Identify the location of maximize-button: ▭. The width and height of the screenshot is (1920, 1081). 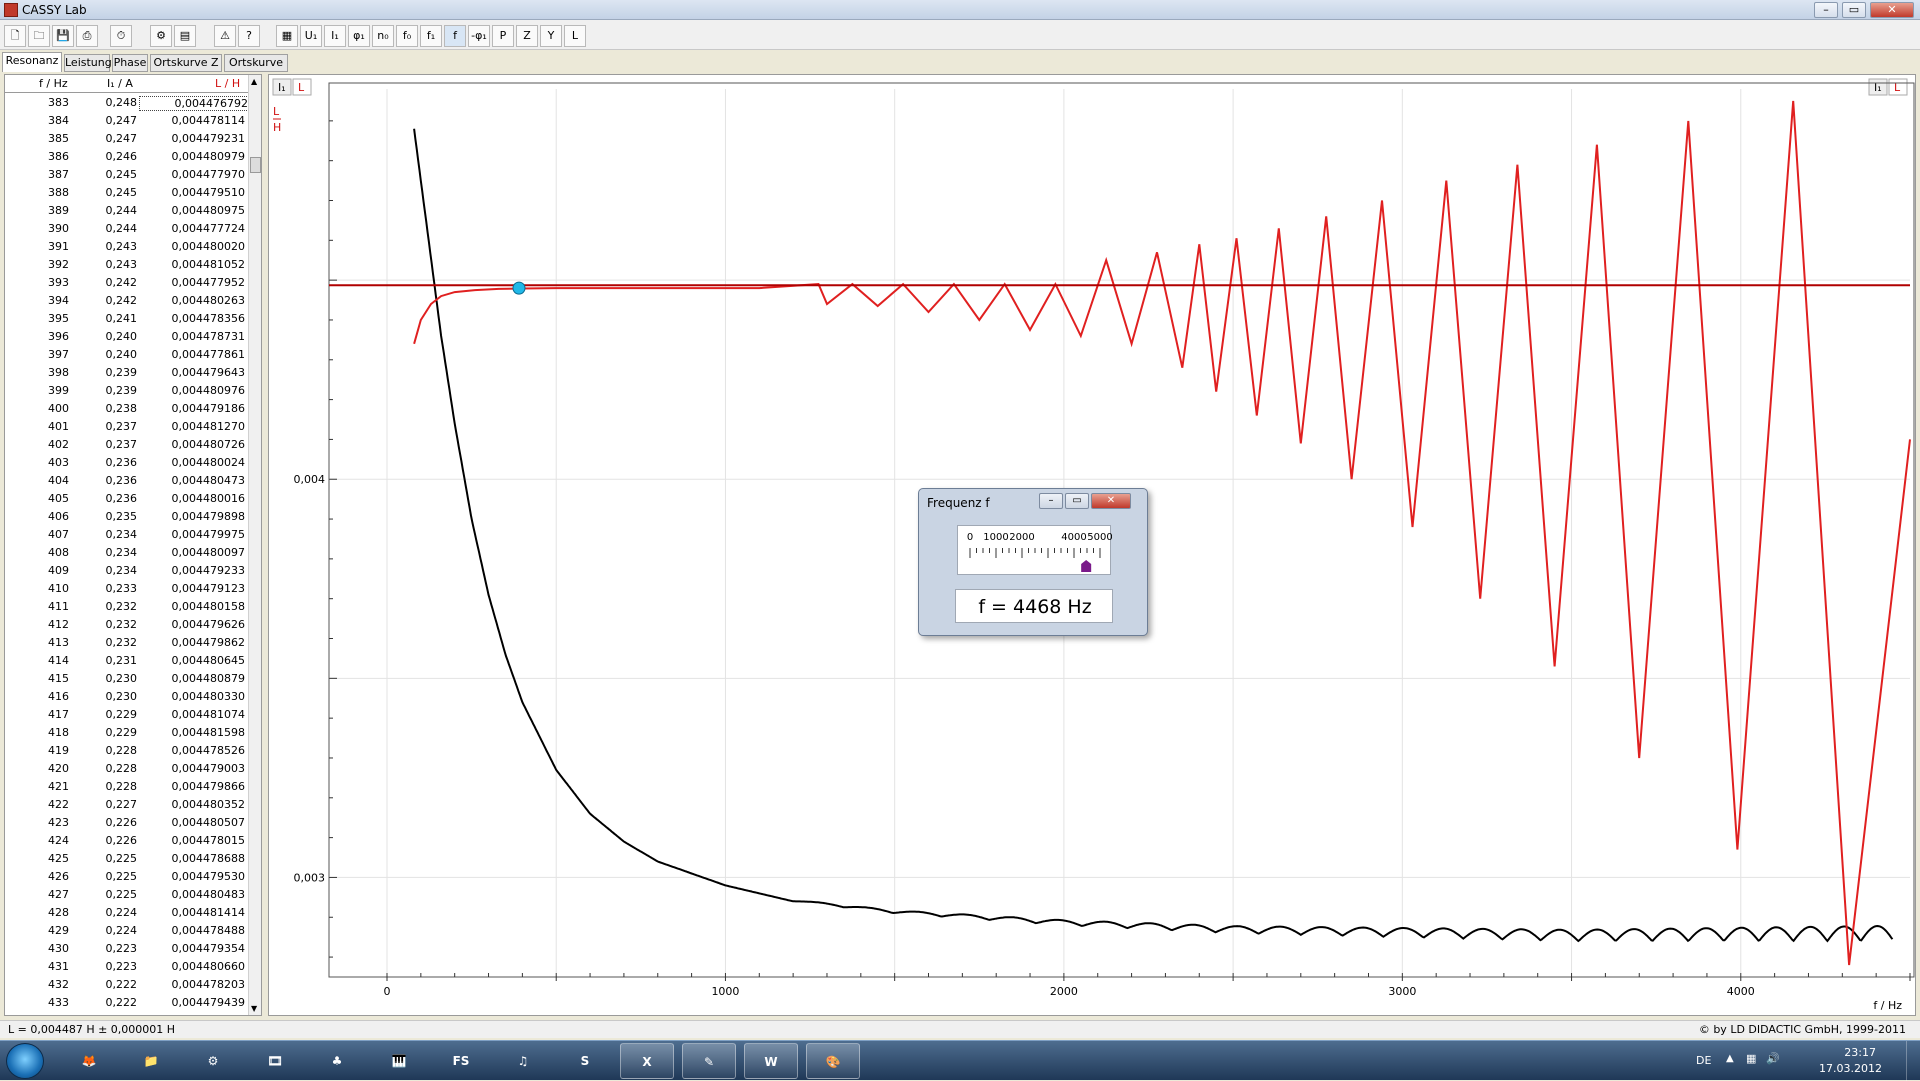
(1854, 10).